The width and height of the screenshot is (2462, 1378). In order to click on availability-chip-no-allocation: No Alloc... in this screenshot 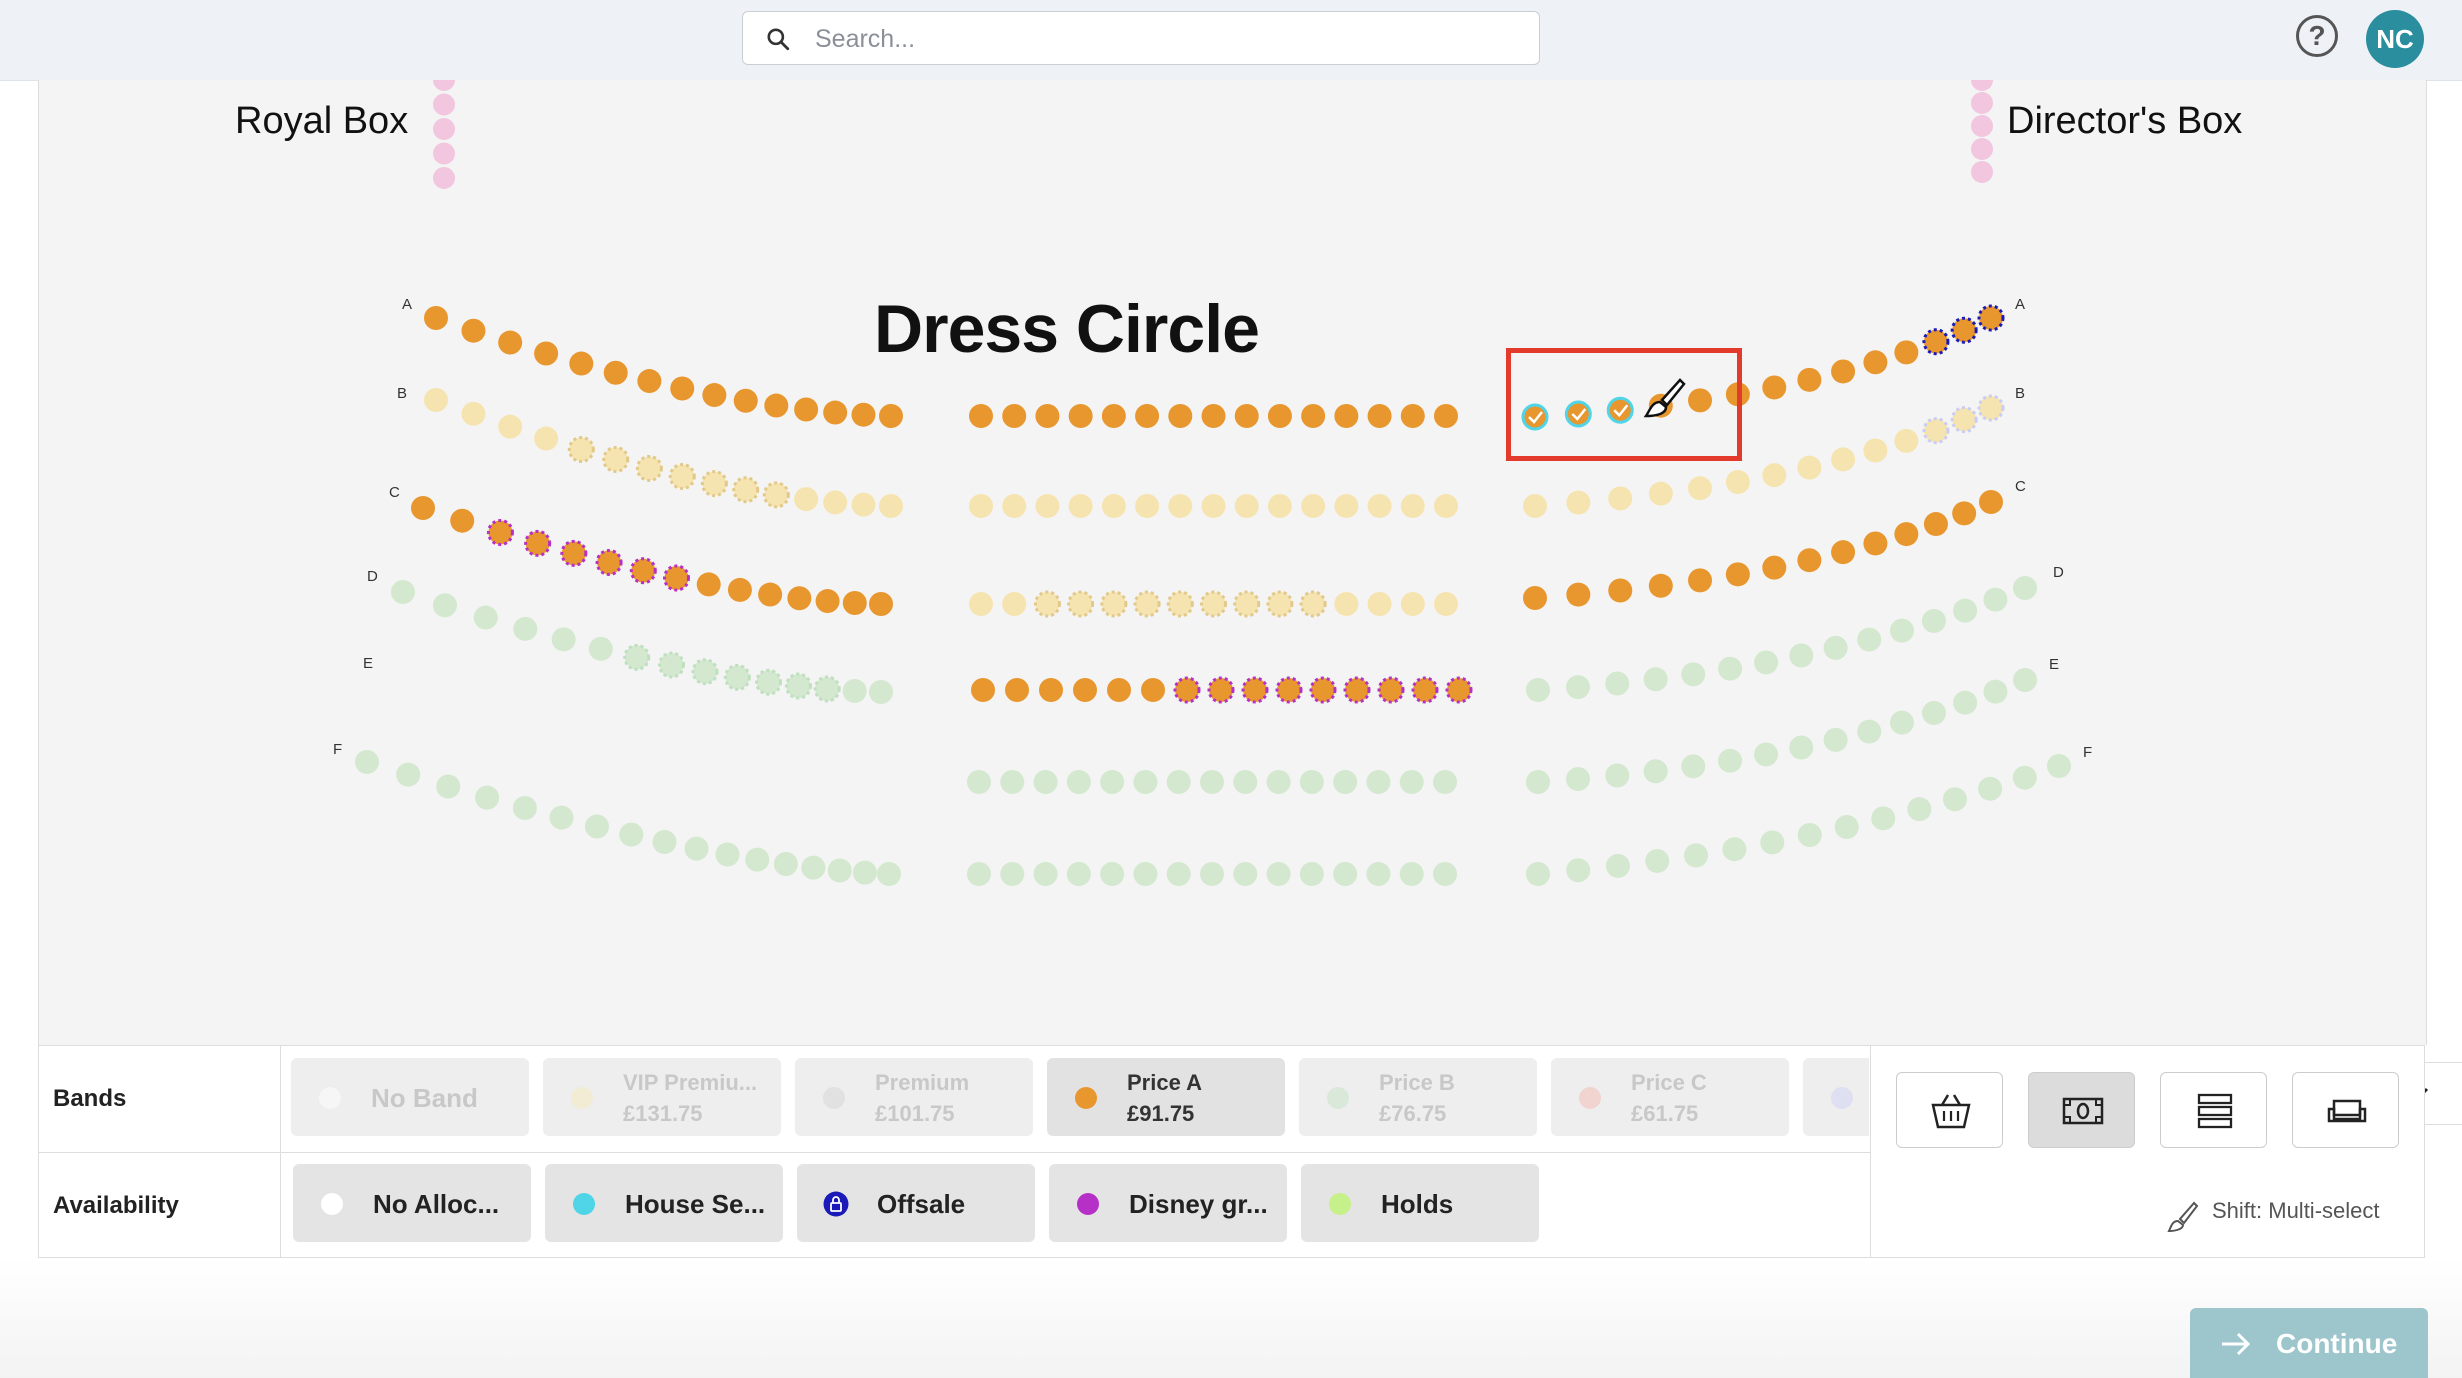, I will do `click(412, 1203)`.